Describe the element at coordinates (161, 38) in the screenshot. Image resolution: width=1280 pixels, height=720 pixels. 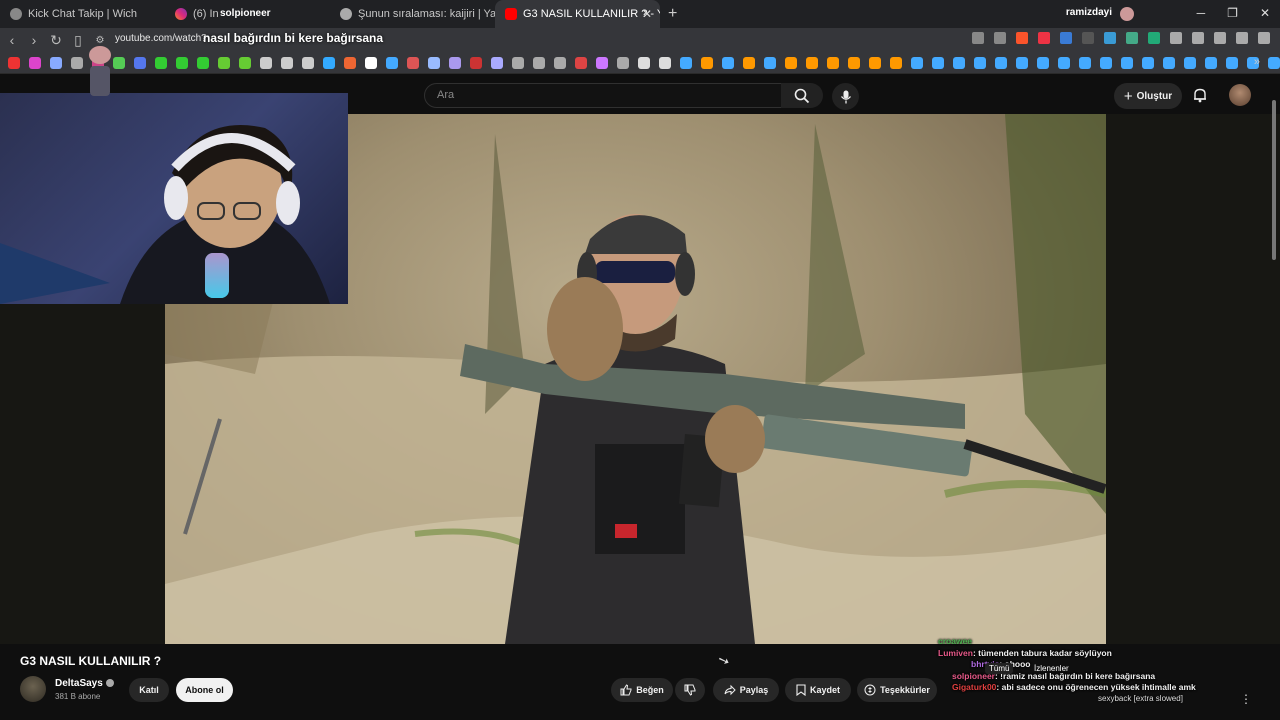
I see `url-field: youtube.com/watch?` at that location.